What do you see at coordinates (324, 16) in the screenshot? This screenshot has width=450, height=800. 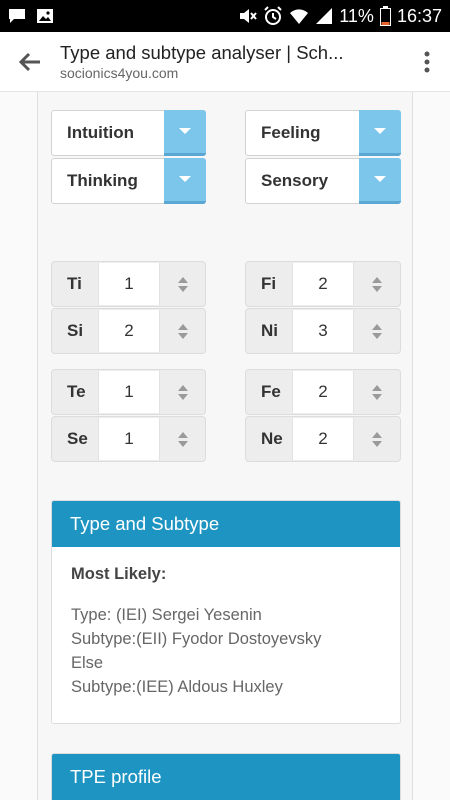 I see `signal-icon` at bounding box center [324, 16].